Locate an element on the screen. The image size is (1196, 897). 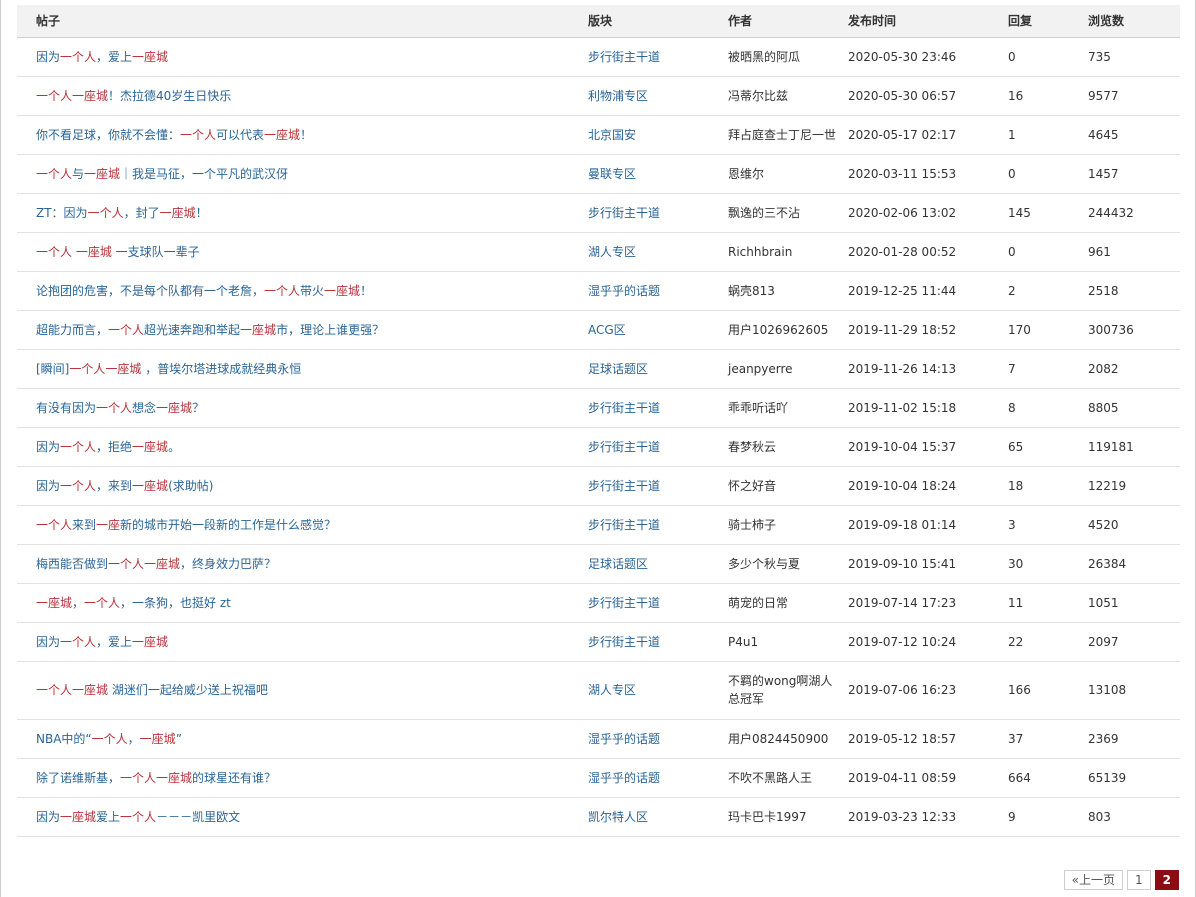
post-time: 2020-01-28 00:52 is located at coordinates (902, 251).